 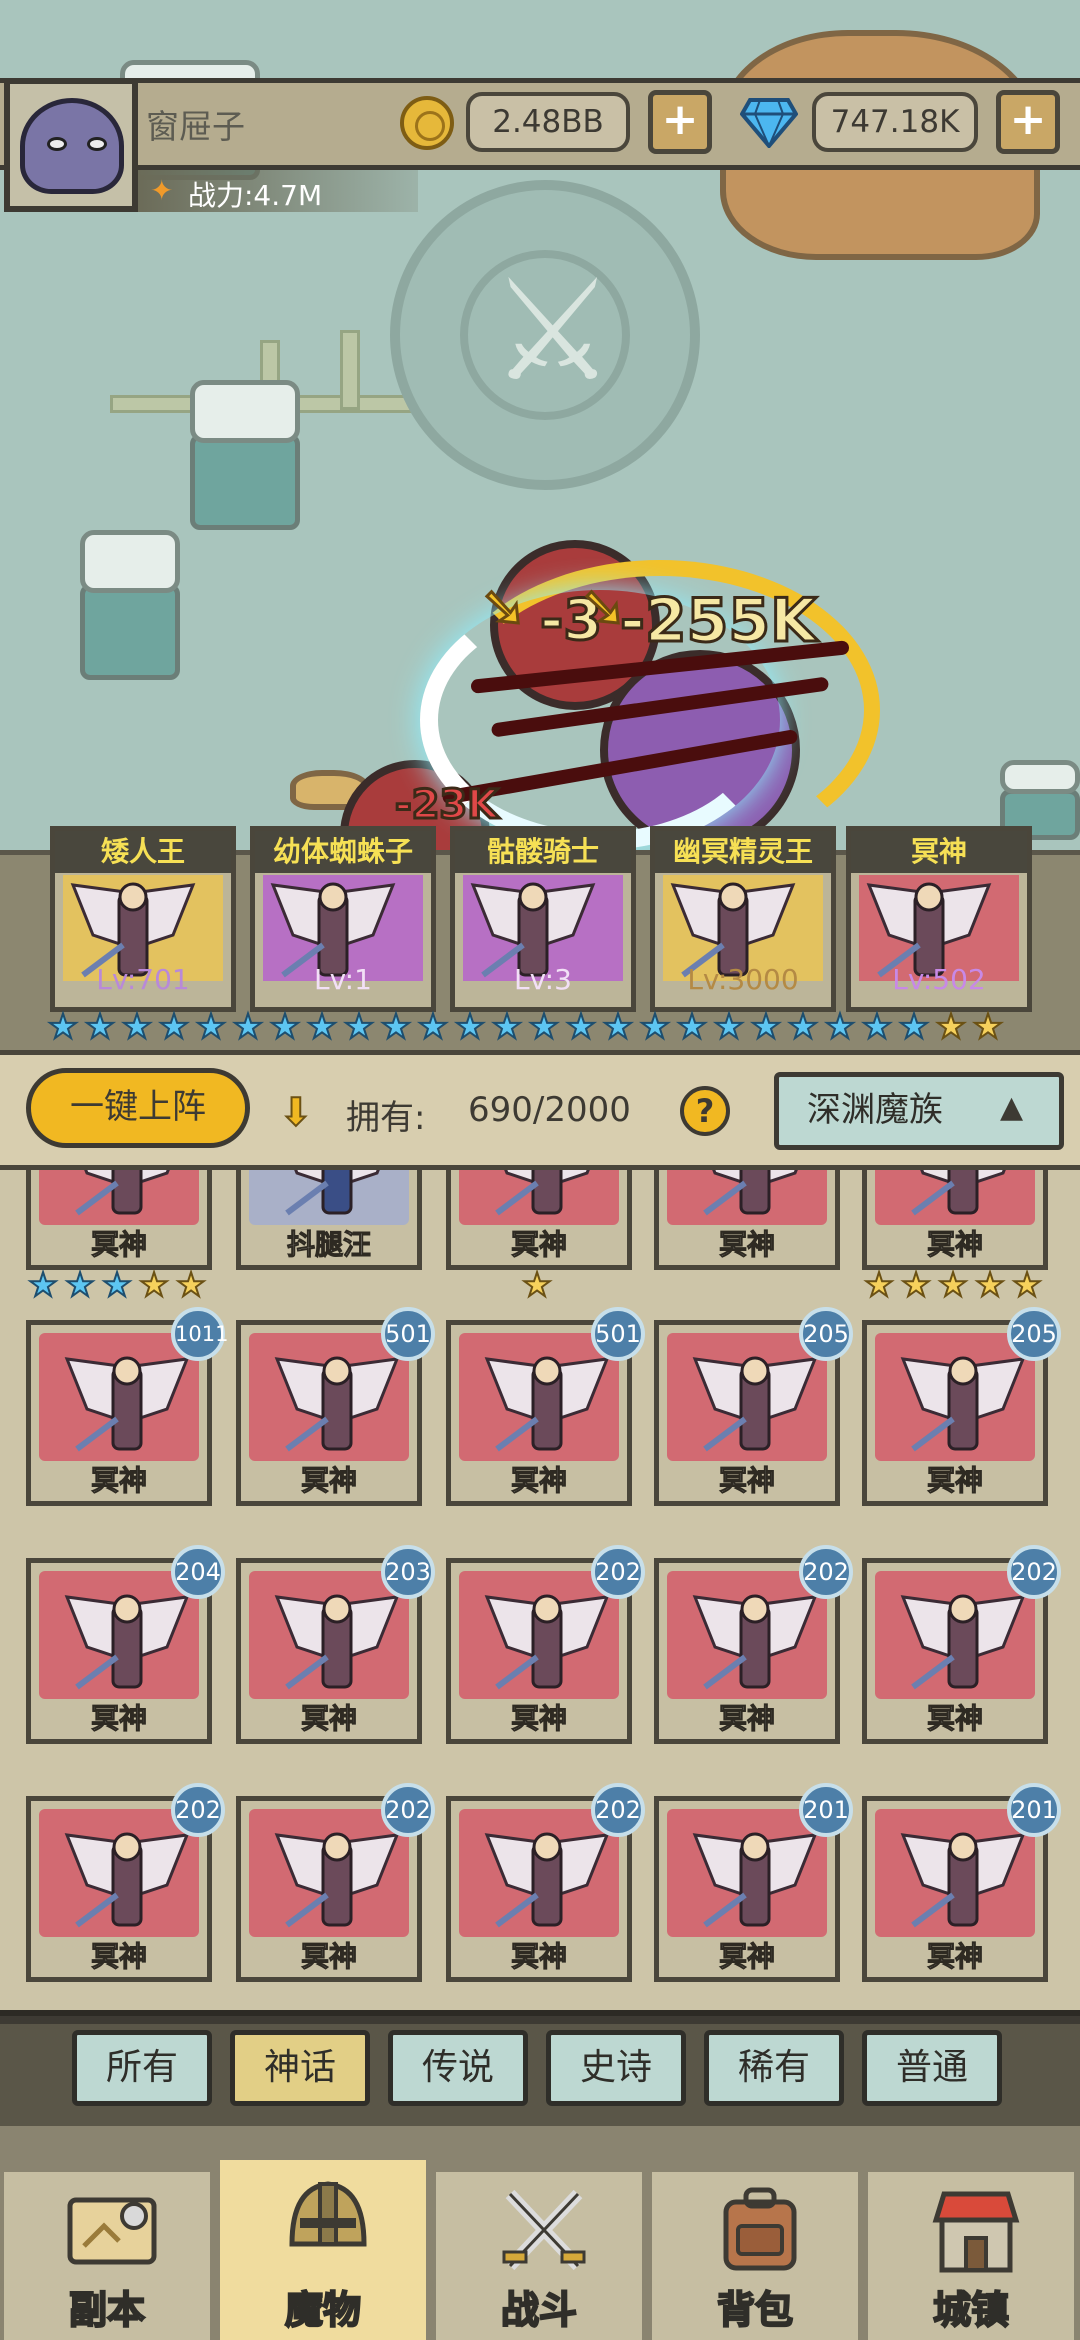 I want to click on level-badge: 204, so click(x=198, y=1572).